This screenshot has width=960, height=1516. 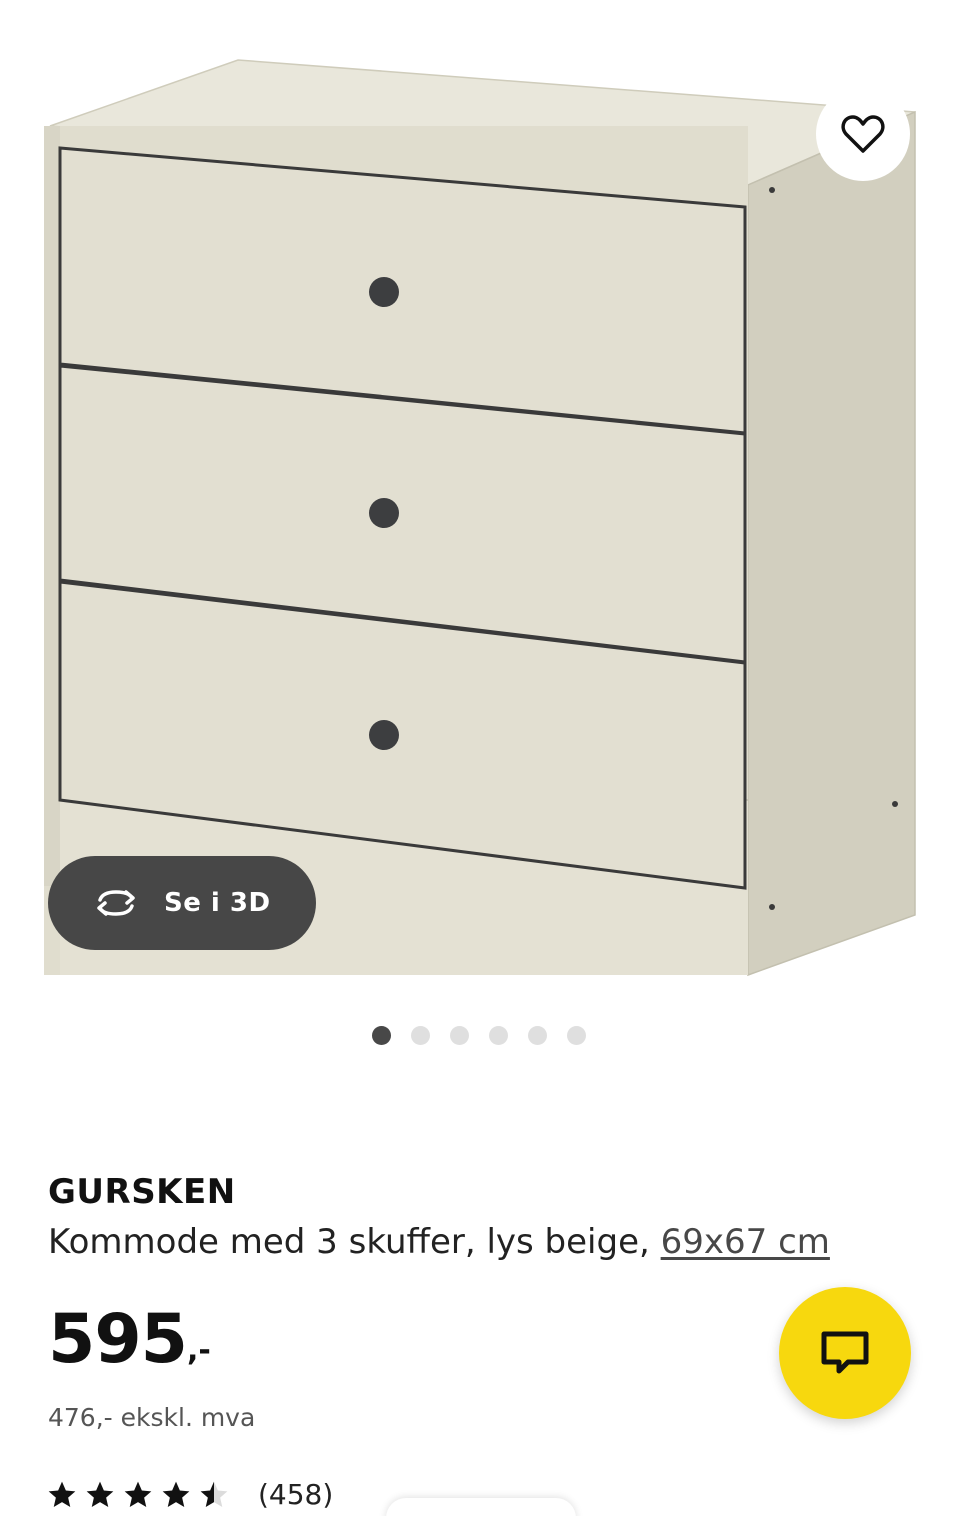 I want to click on rating-stars, so click(x=138, y=1495).